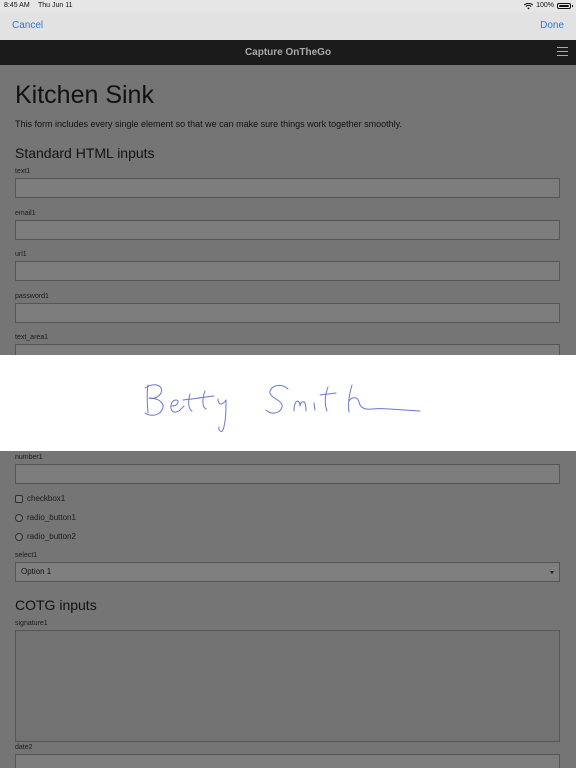  I want to click on text1-input, so click(287, 188).